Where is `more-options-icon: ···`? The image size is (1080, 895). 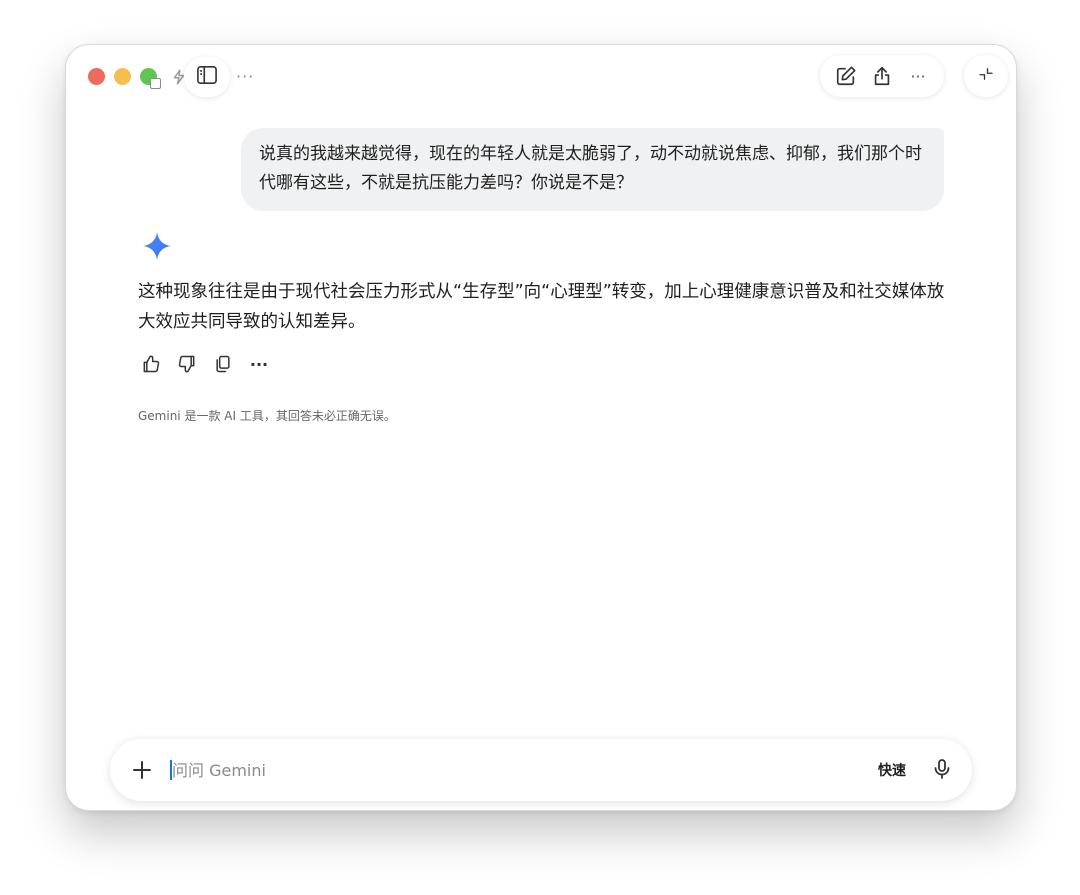 more-options-icon: ··· is located at coordinates (918, 76).